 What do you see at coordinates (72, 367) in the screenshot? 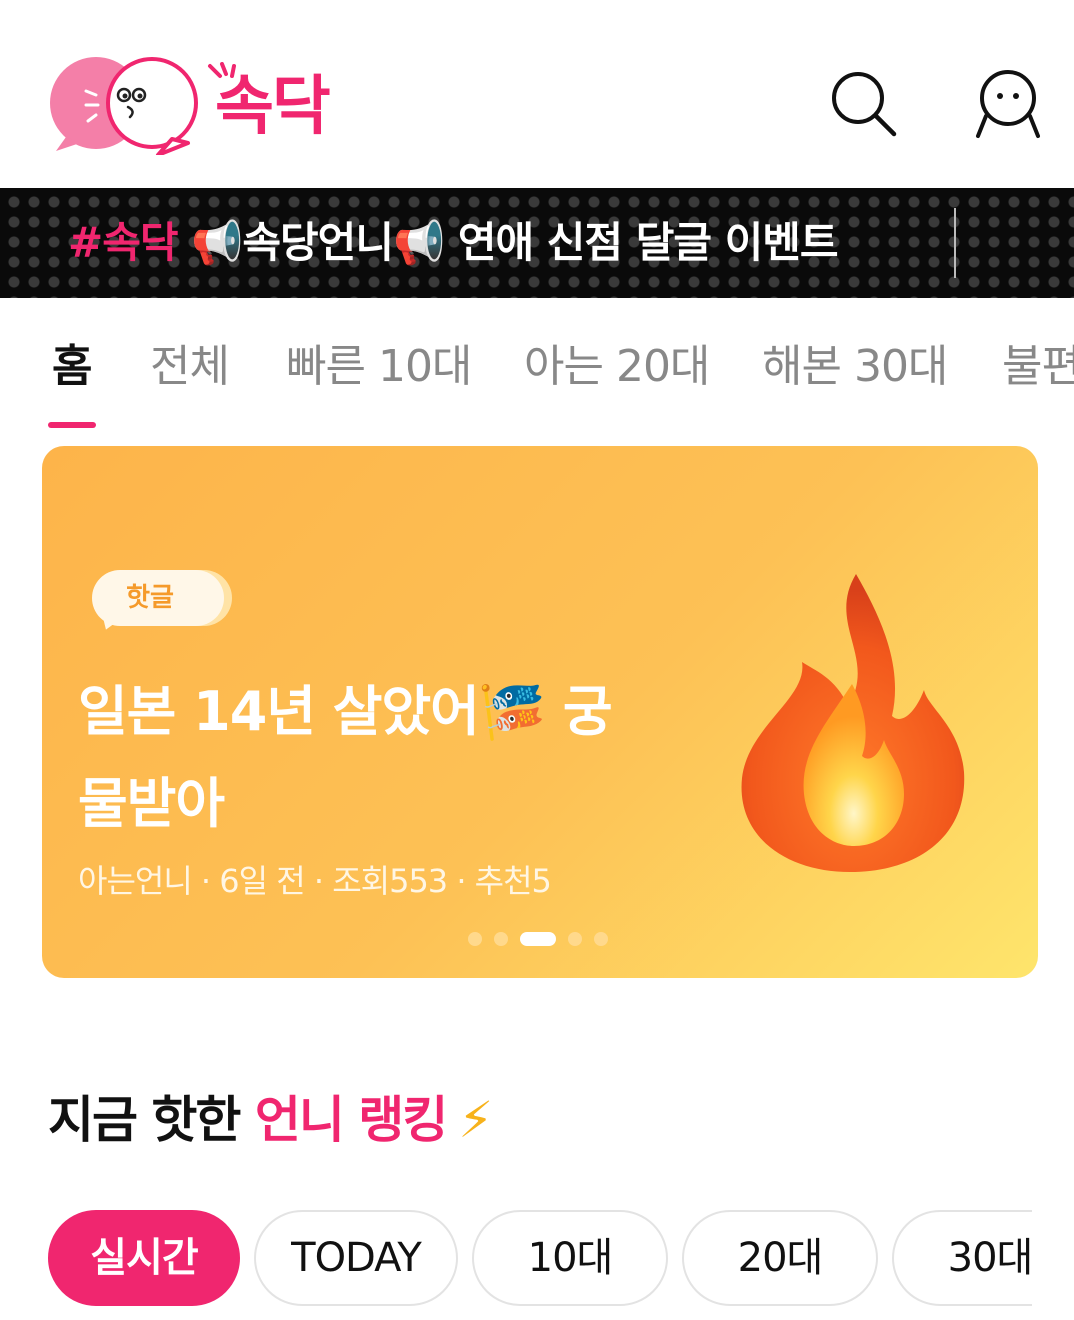
I see `tab-home: 홈` at bounding box center [72, 367].